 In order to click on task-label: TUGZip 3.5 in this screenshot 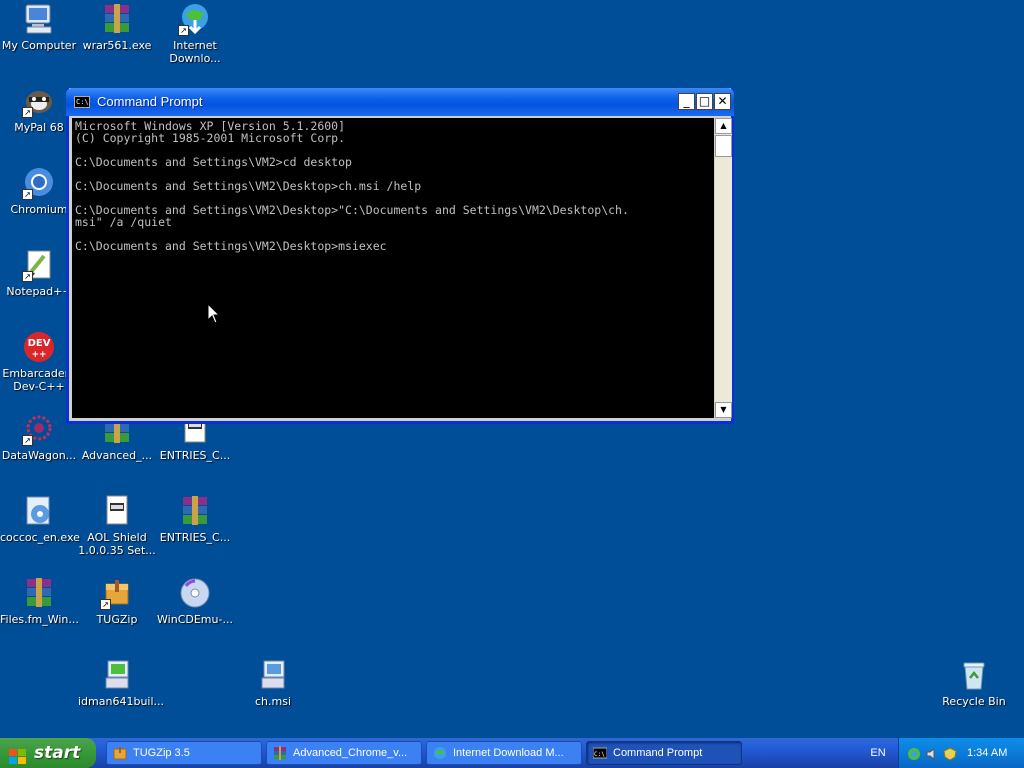, I will do `click(161, 753)`.